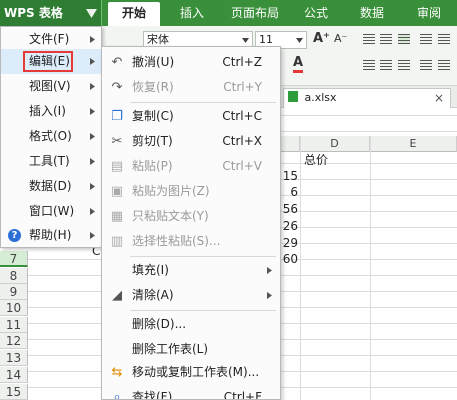 Image resolution: width=457 pixels, height=400 pixels. Describe the element at coordinates (117, 191) in the screenshot. I see `paste-picture-icon: ▣` at that location.